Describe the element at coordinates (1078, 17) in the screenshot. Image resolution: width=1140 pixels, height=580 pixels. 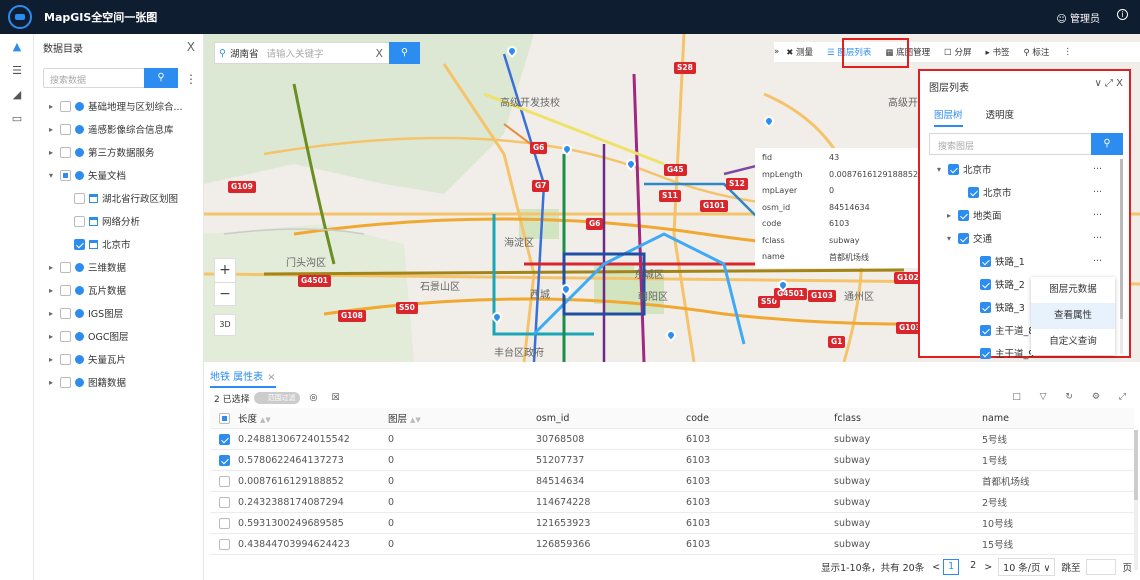
I see `user-menu: ☺ 管理员` at that location.